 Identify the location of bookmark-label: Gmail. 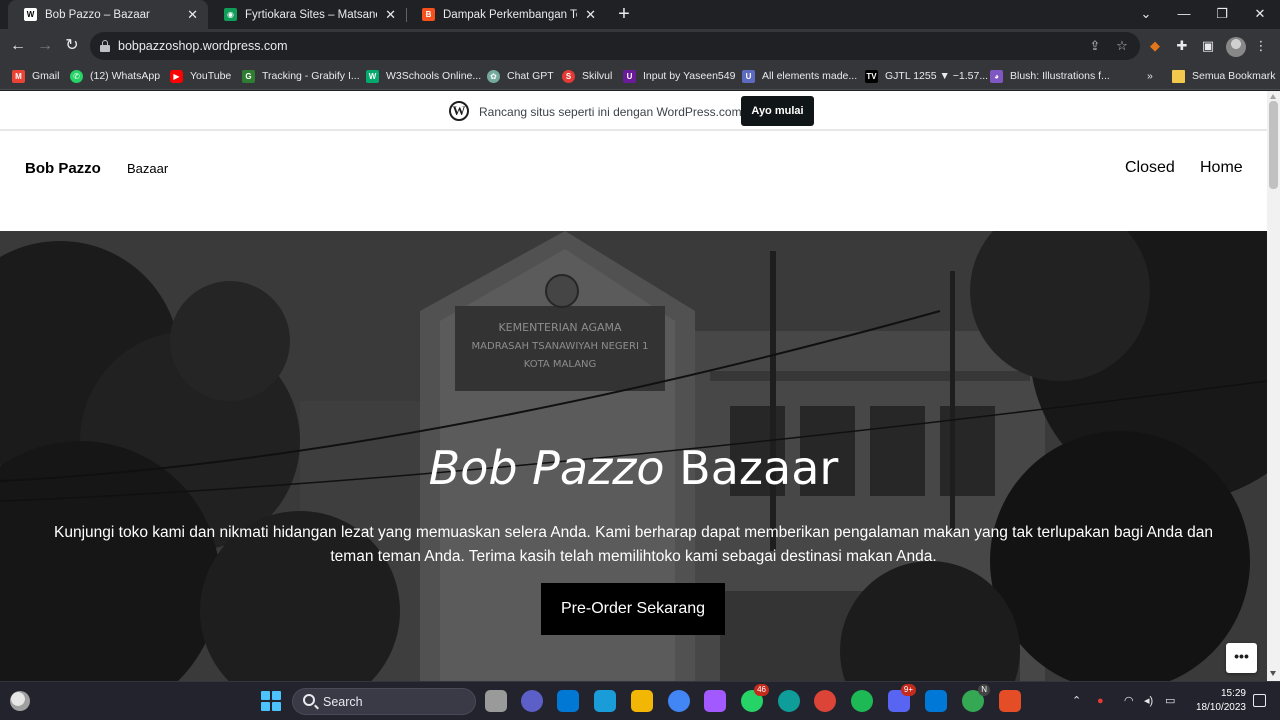
(46, 76).